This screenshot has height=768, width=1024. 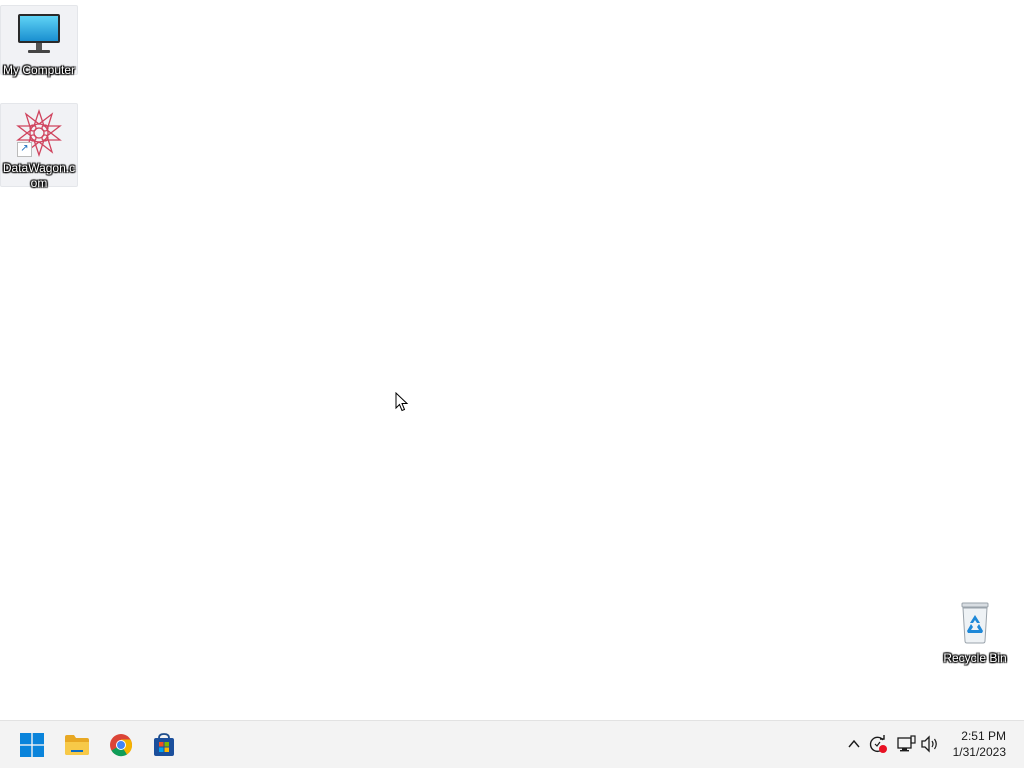 I want to click on sync-alert-button, so click(x=878, y=744).